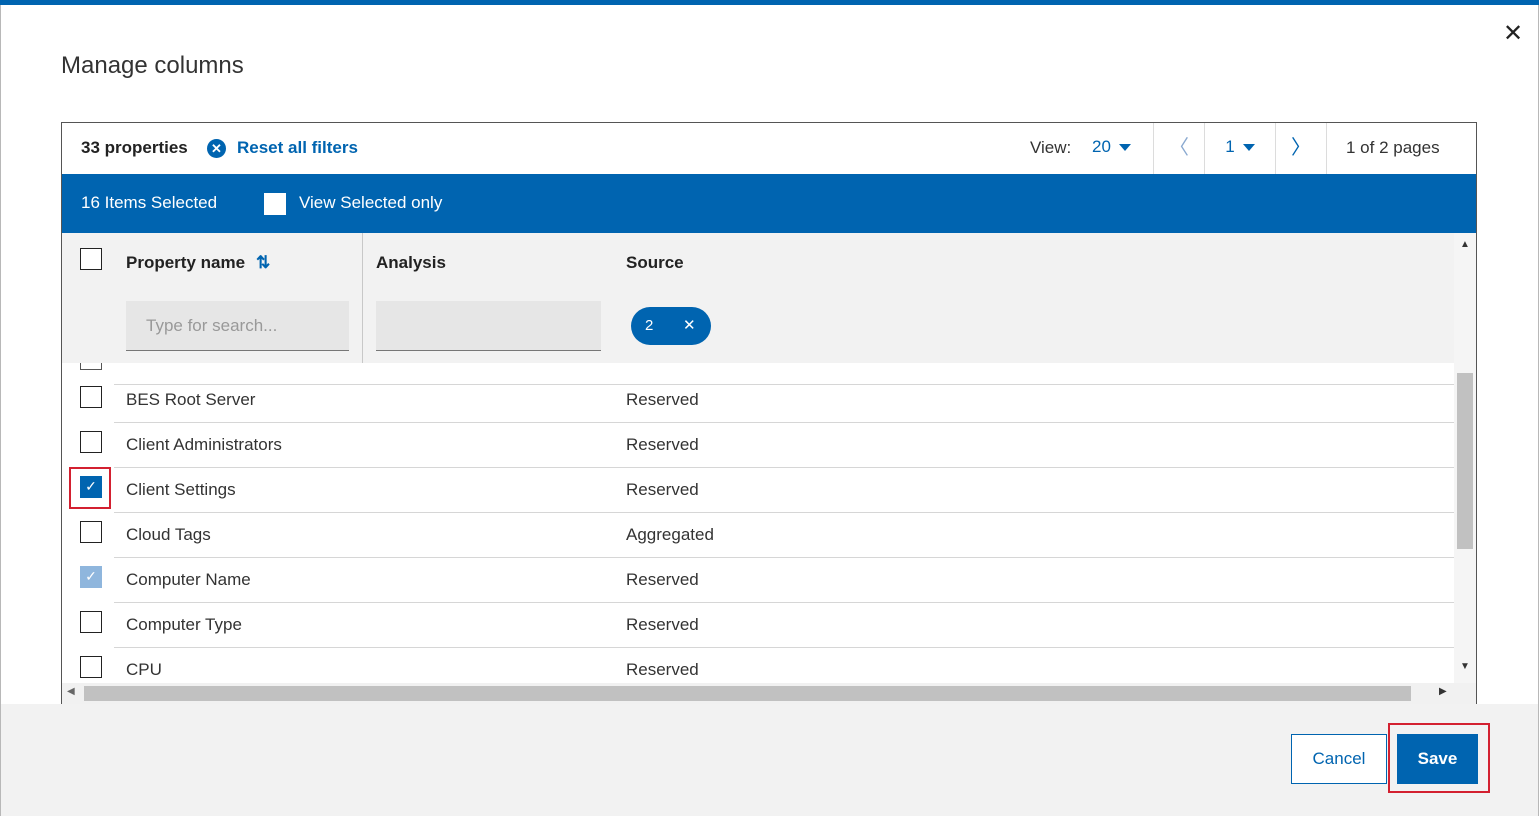 This screenshot has width=1539, height=816. What do you see at coordinates (134, 147) in the screenshot?
I see `properties-count: 33 properties` at bounding box center [134, 147].